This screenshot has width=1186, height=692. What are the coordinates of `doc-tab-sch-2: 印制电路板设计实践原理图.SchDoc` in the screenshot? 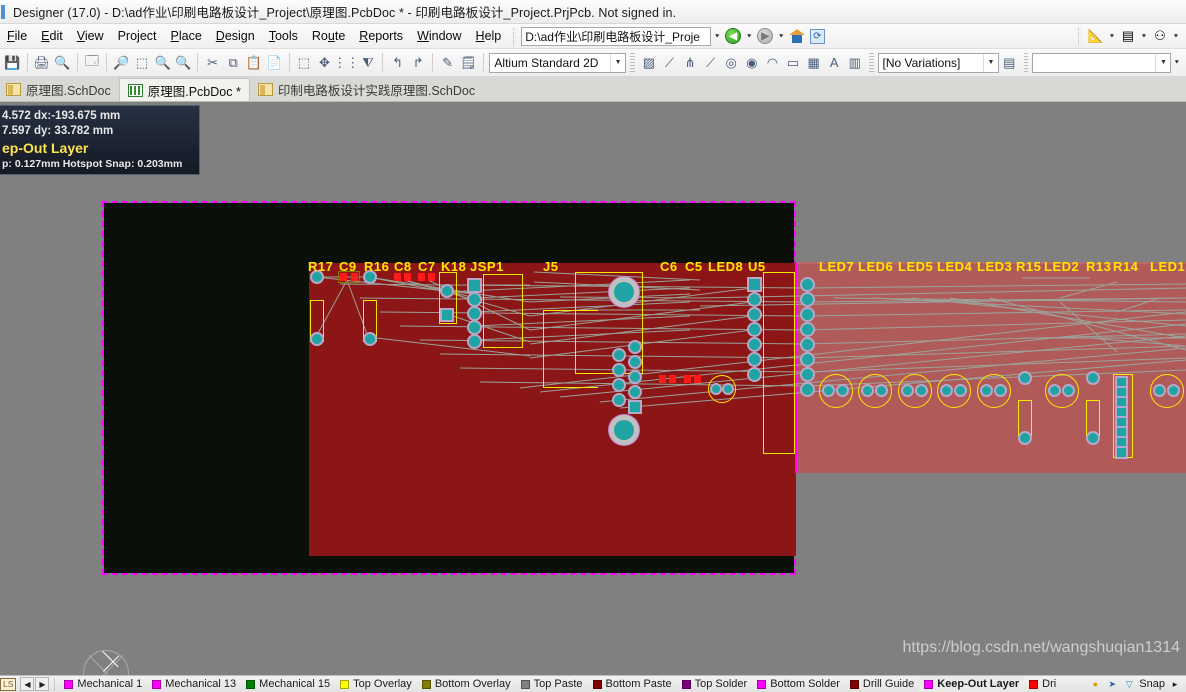 It's located at (366, 89).